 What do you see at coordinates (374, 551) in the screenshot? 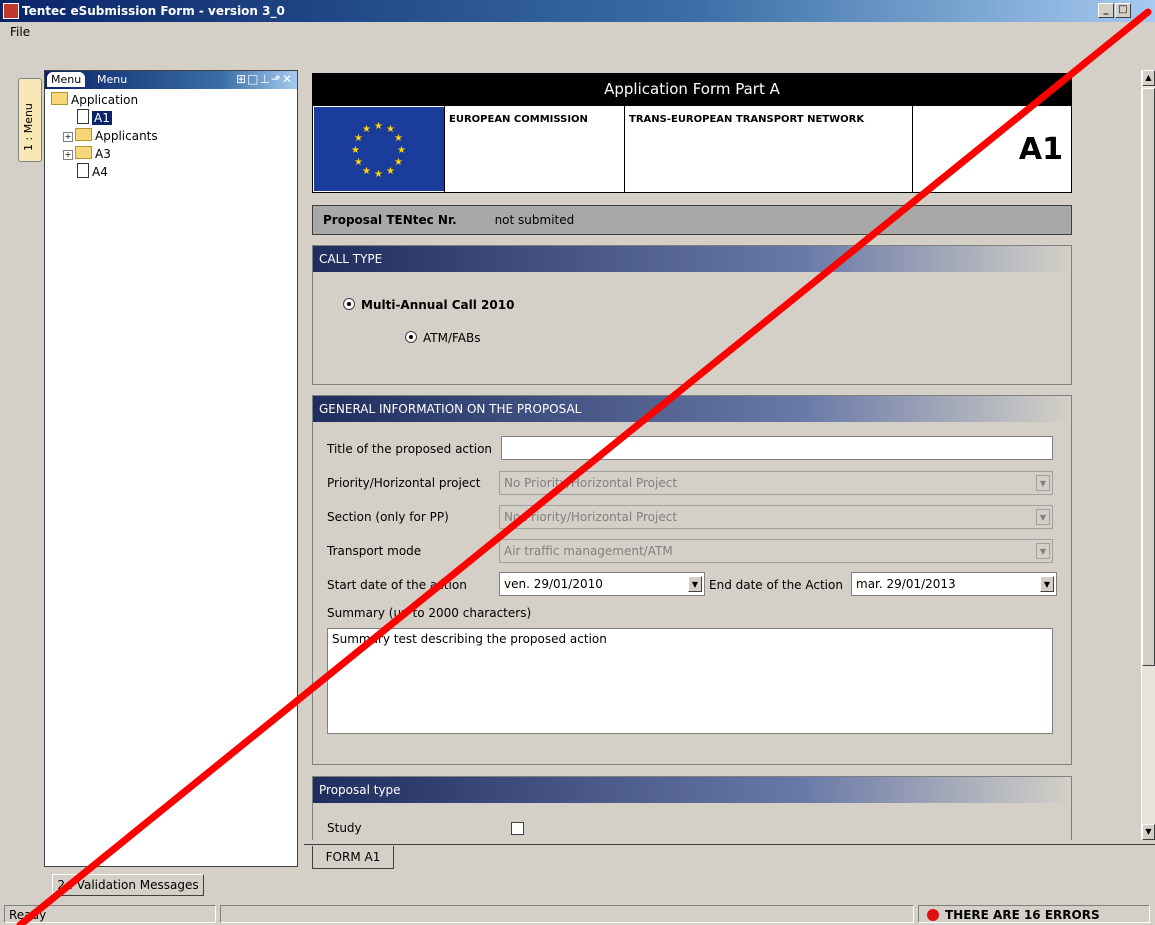
I see `transport-label: Transport mode` at bounding box center [374, 551].